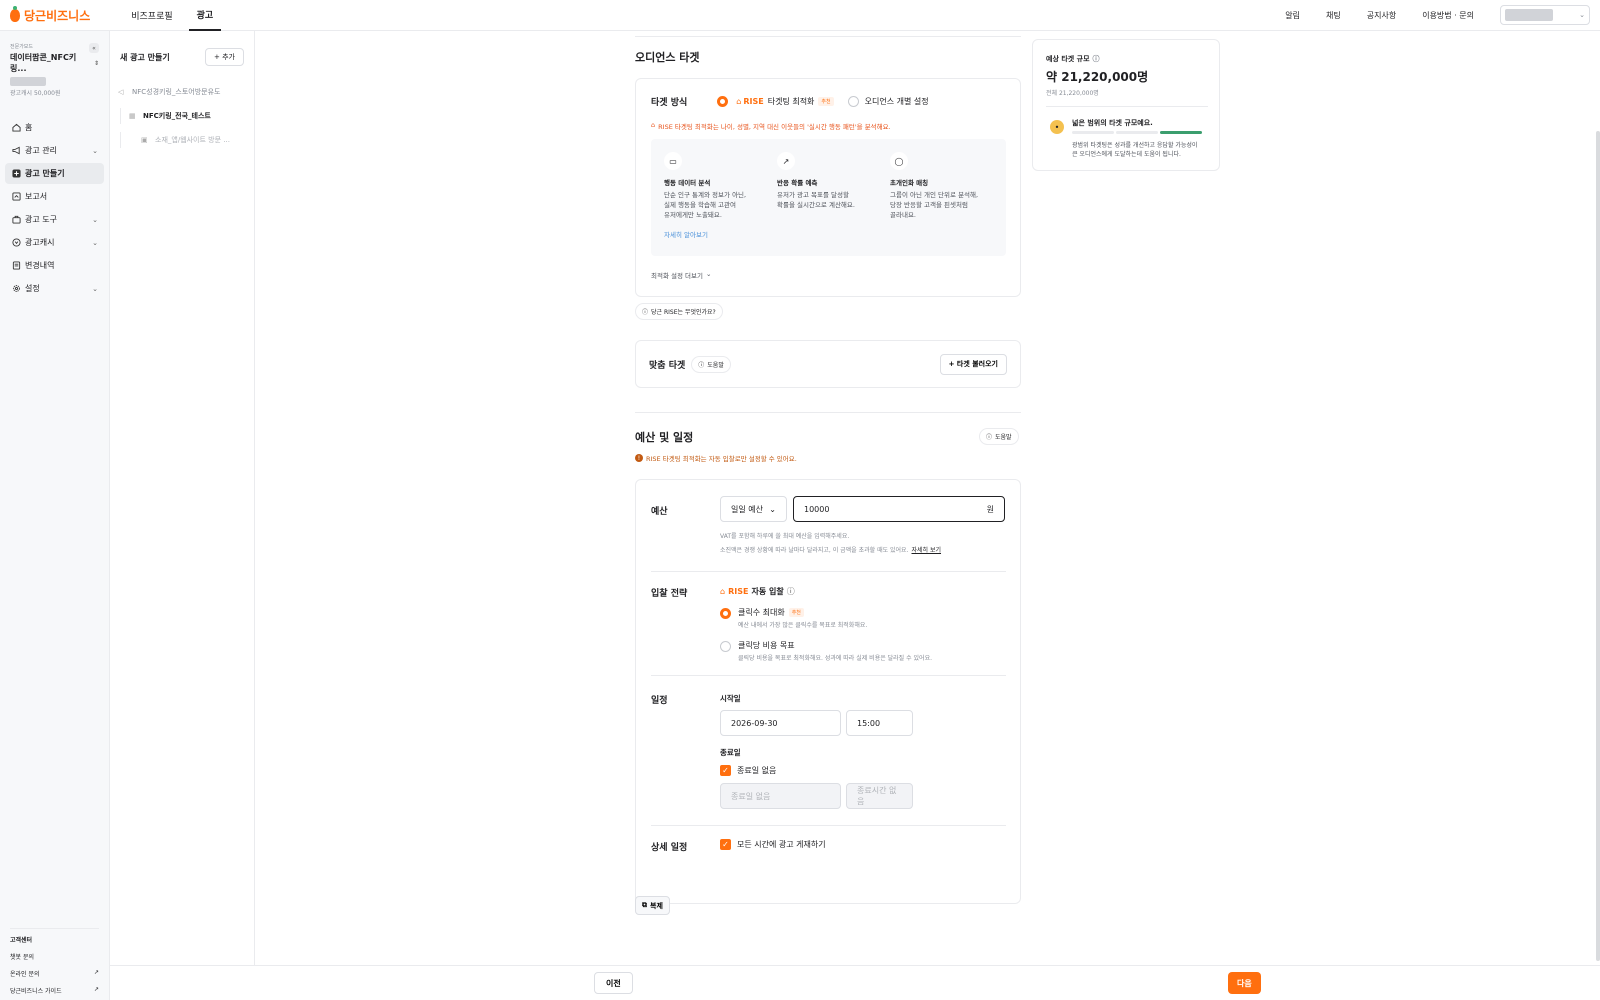  What do you see at coordinates (54, 956) in the screenshot?
I see `chatbot-link: 챗봇 문의` at bounding box center [54, 956].